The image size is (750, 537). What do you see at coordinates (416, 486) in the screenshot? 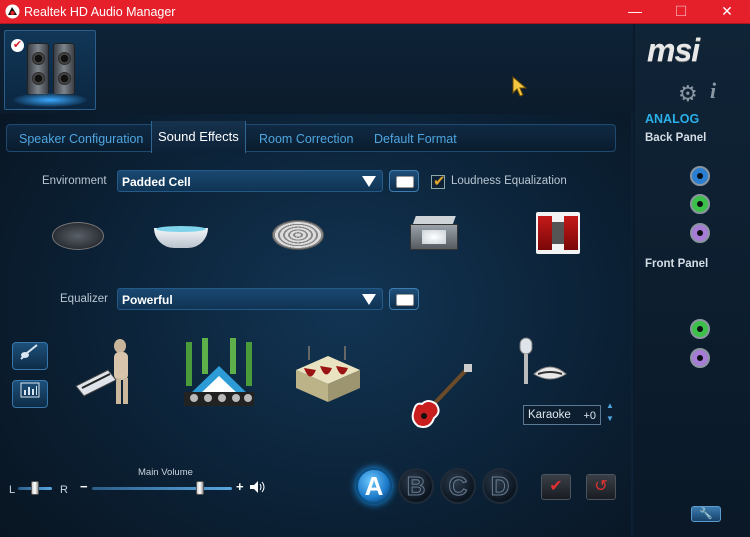
I see `profile-b-button: B` at bounding box center [416, 486].